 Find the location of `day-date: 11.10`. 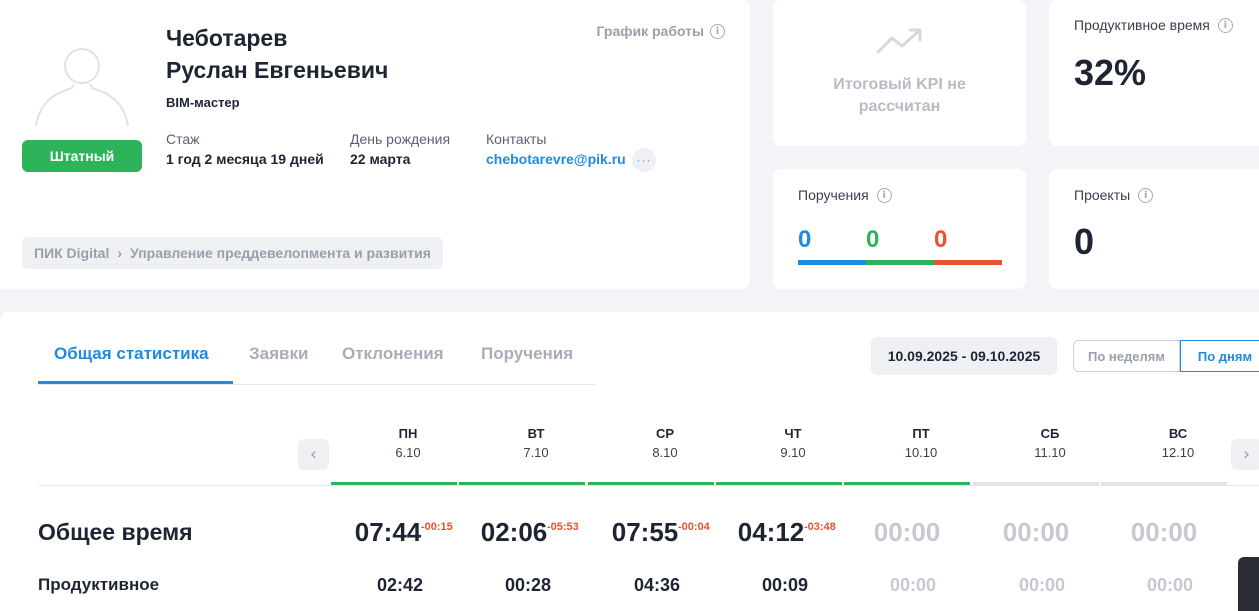

day-date: 11.10 is located at coordinates (1050, 452).